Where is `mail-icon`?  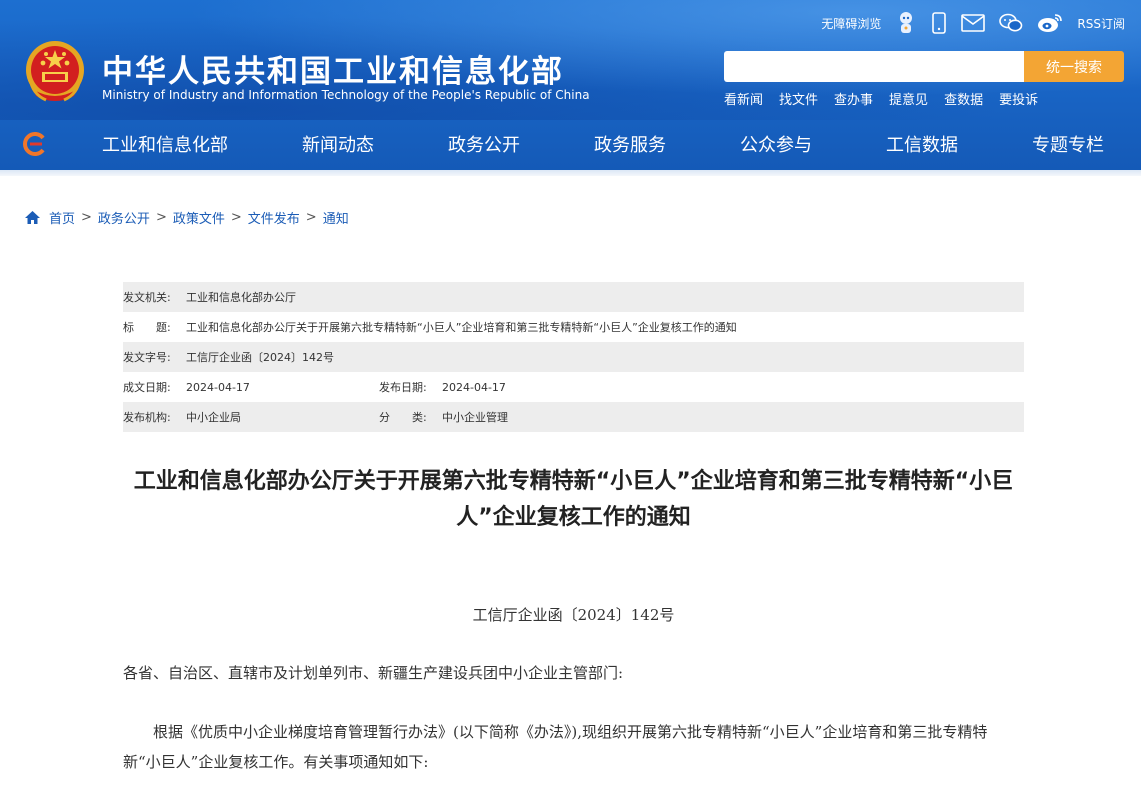 mail-icon is located at coordinates (973, 23).